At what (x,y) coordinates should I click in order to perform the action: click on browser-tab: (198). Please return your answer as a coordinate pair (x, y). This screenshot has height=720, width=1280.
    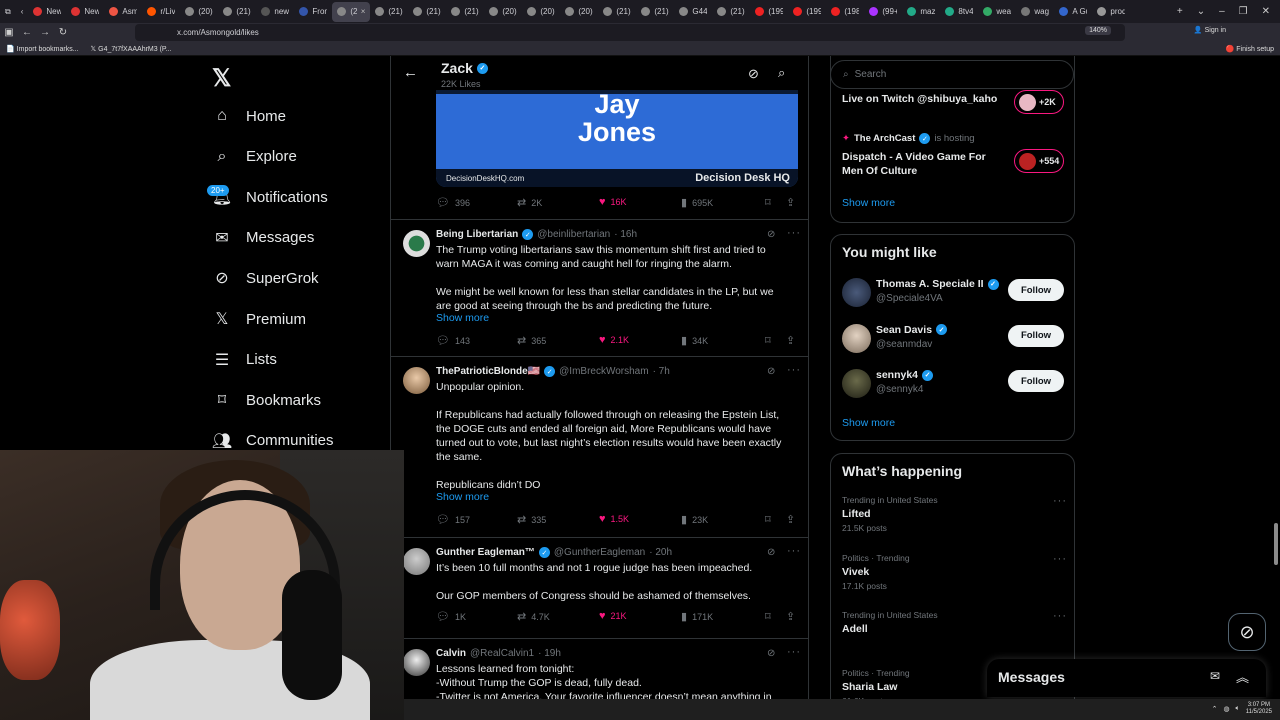
    Looking at the image, I should click on (845, 12).